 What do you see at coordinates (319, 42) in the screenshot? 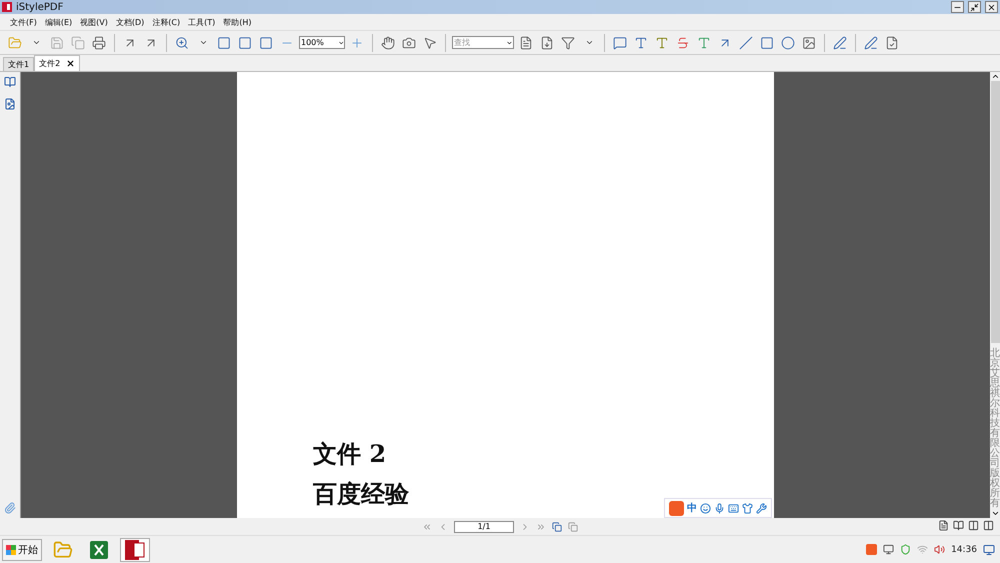
I see `zoom-field: 100%` at bounding box center [319, 42].